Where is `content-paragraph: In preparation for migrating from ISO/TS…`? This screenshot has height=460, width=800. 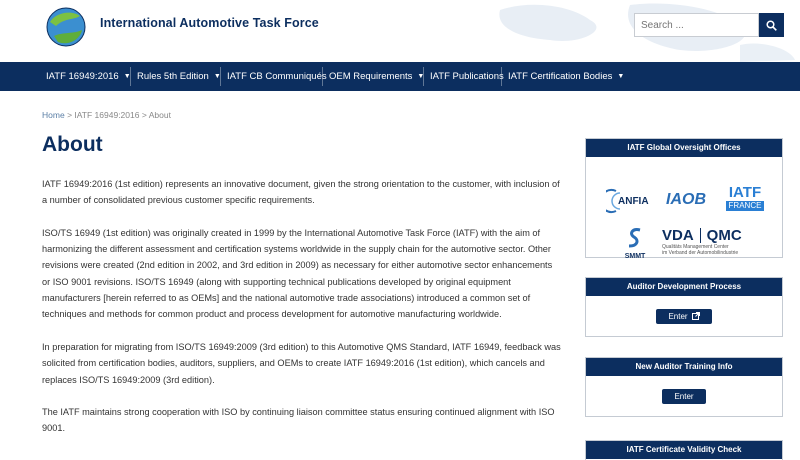
content-paragraph: In preparation for migrating from ISO/TS… is located at coordinates (301, 363).